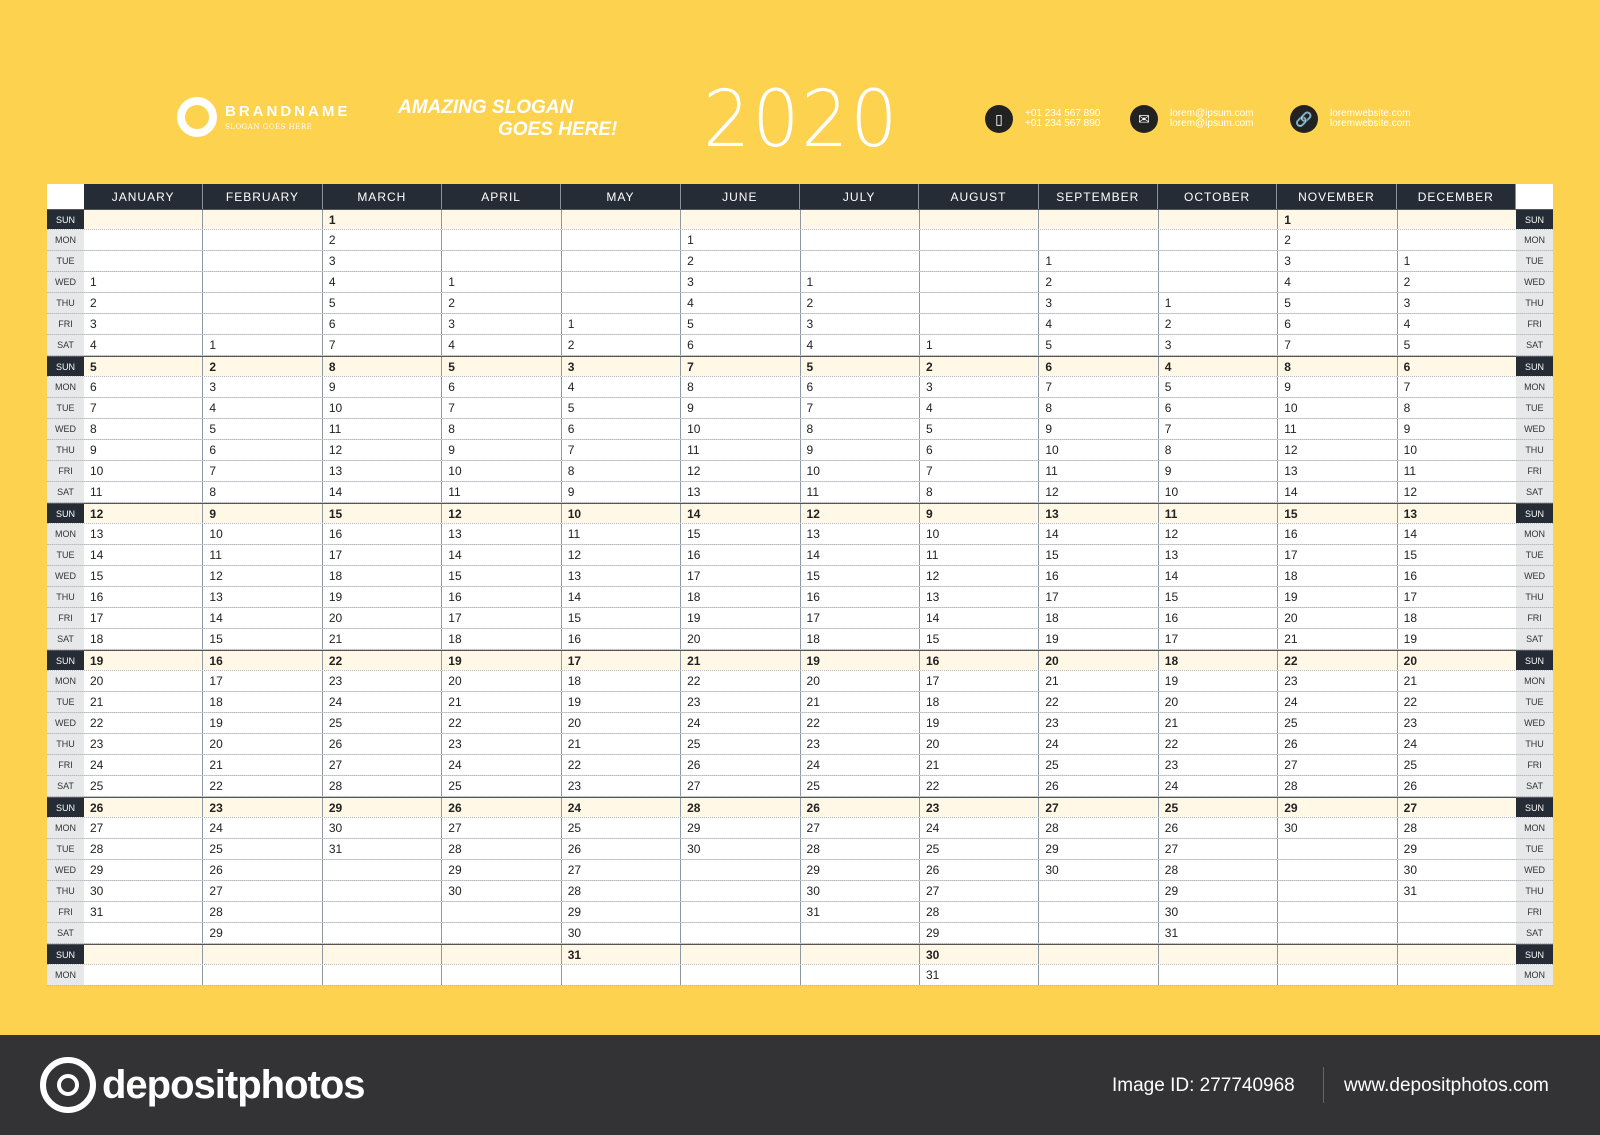 This screenshot has width=1600, height=1135. Describe the element at coordinates (1457, 639) in the screenshot. I see `day-cell: 19` at that location.